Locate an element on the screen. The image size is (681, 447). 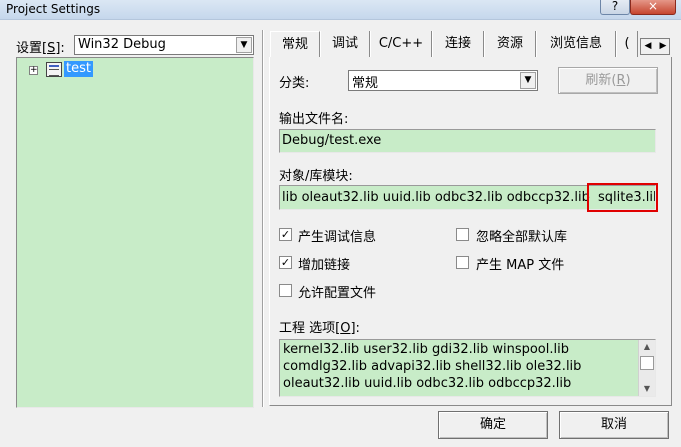
chevron-right-icon: ▶ is located at coordinates (663, 46).